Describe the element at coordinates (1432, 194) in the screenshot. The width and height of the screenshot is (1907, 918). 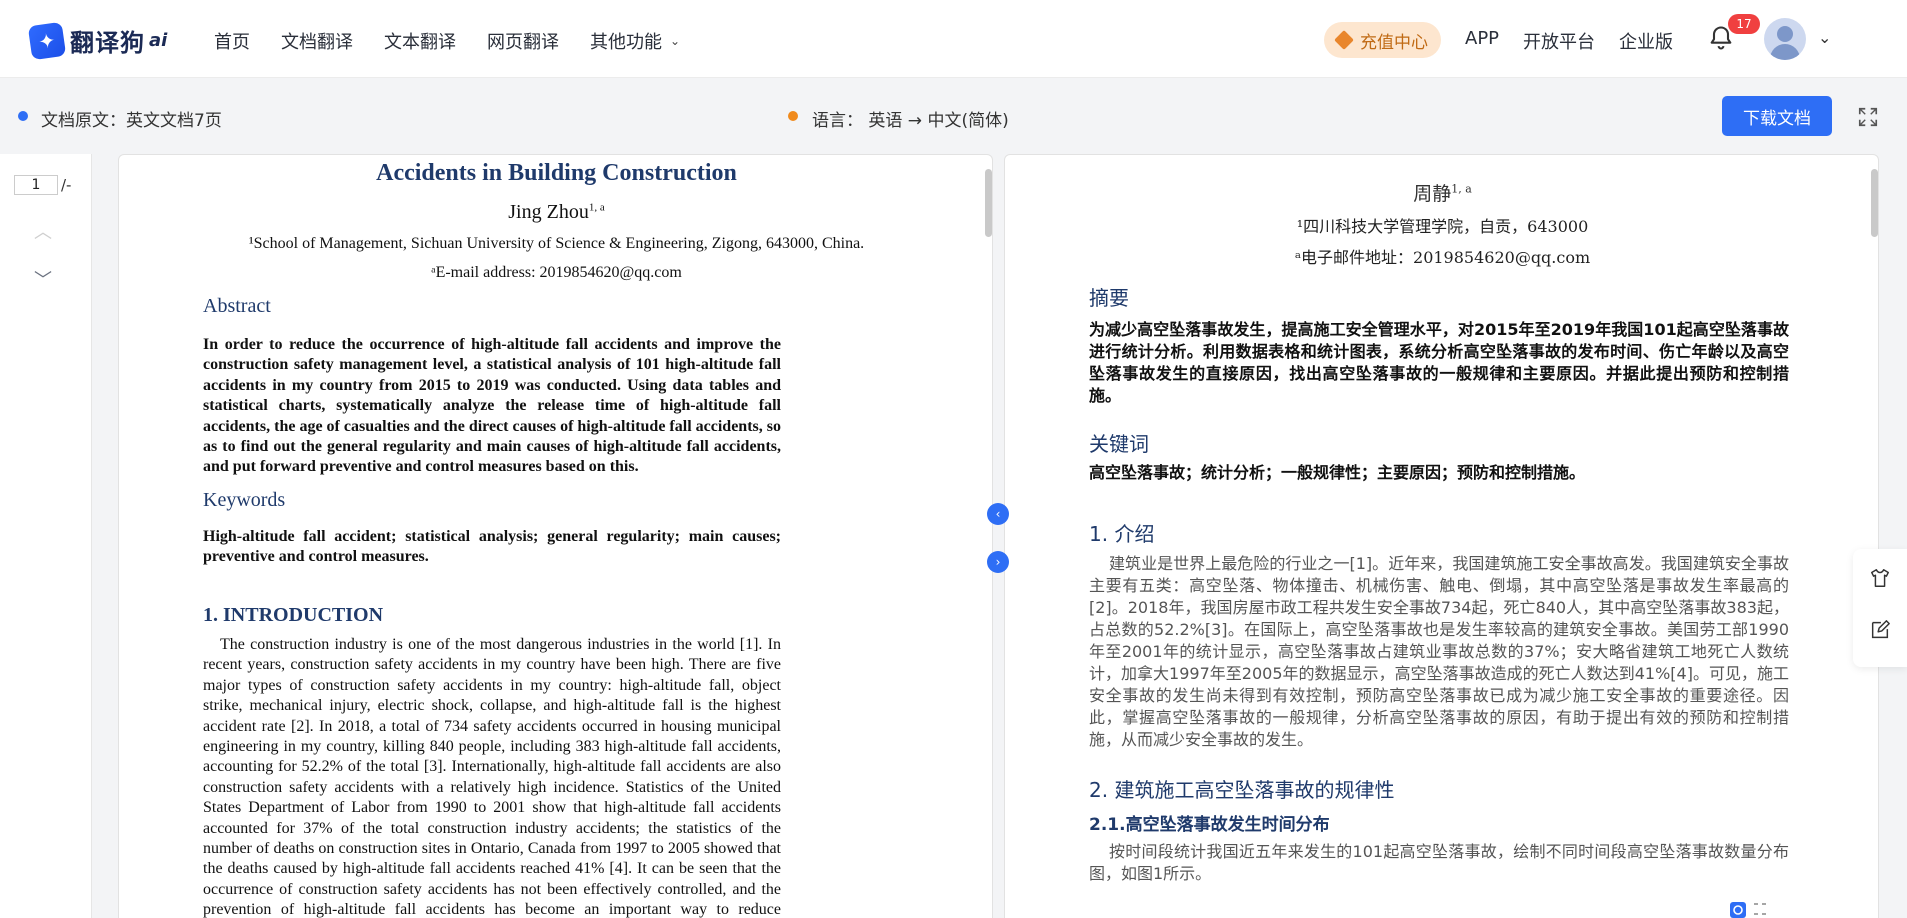
I see `cn-author-name: 周静` at that location.